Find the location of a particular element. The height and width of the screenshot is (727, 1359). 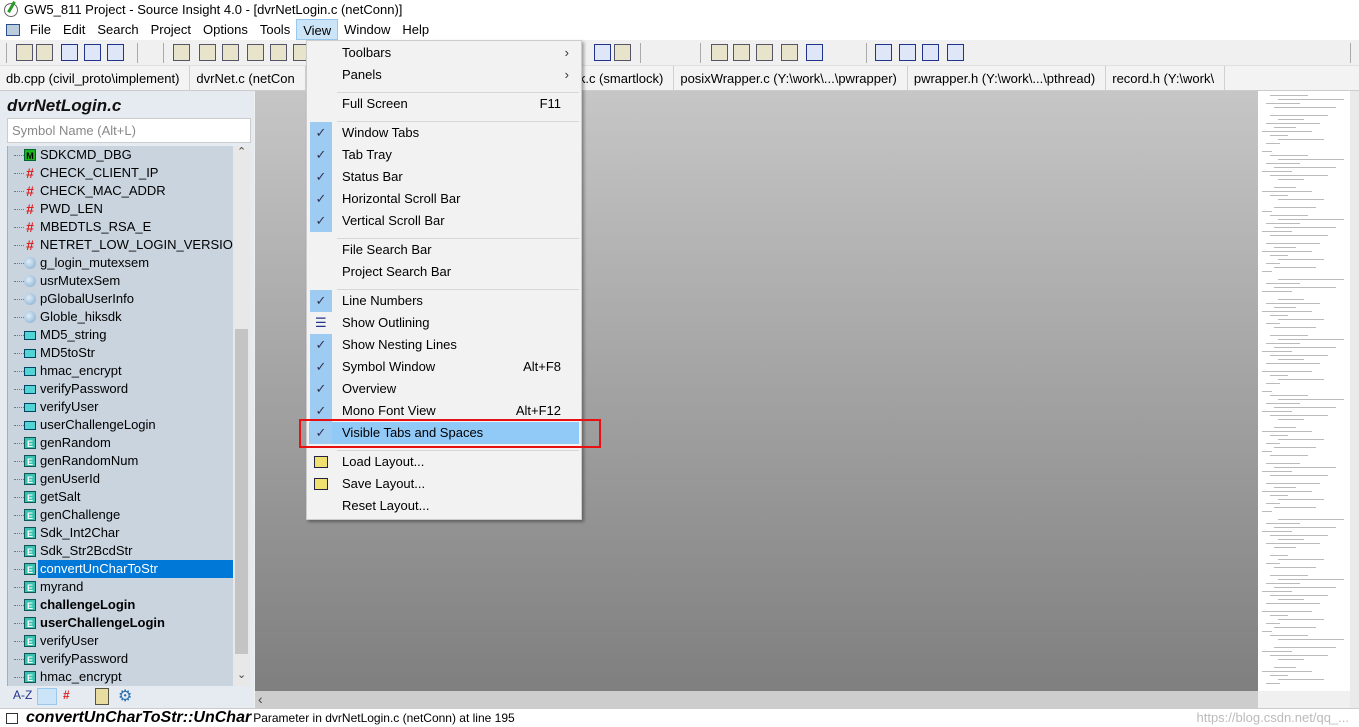

menu-item-overview: ✓ Overview is located at coordinates (444, 389).